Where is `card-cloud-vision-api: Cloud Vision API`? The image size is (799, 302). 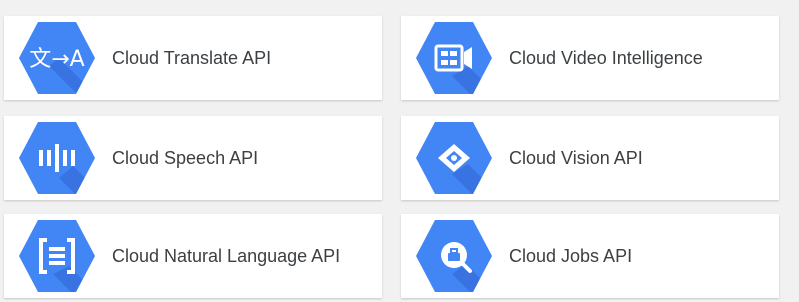 card-cloud-vision-api: Cloud Vision API is located at coordinates (590, 158).